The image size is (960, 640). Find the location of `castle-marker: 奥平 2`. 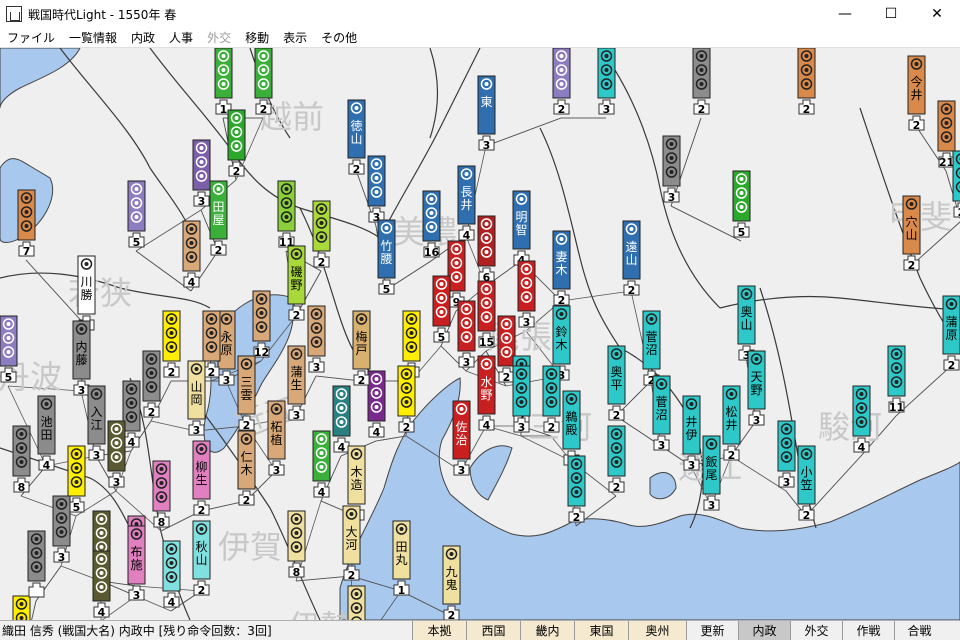

castle-marker: 奥平 2 is located at coordinates (616, 383).